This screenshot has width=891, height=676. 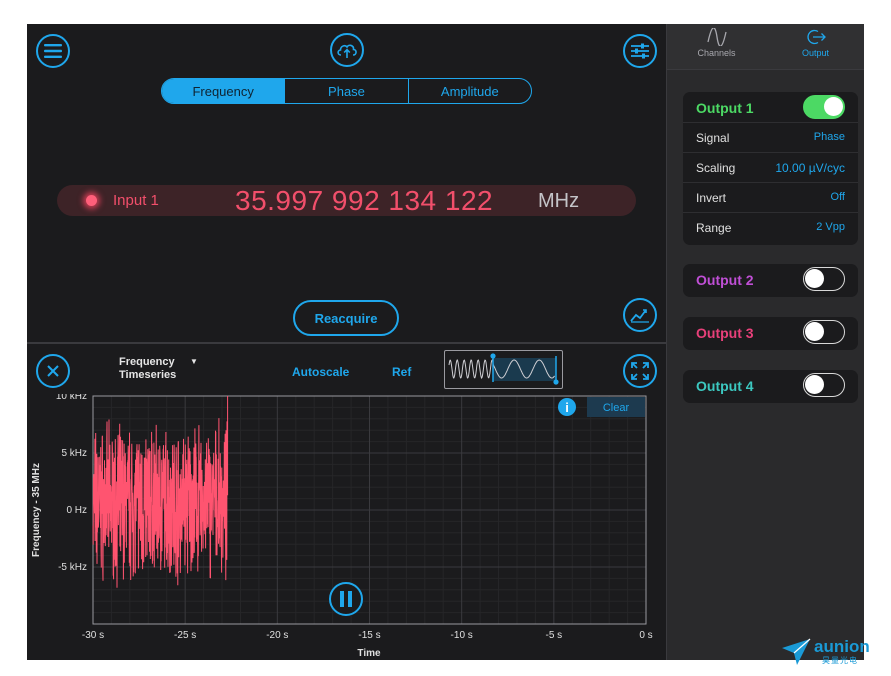 I want to click on logo-subtext: 昊量光电, so click(x=840, y=660).